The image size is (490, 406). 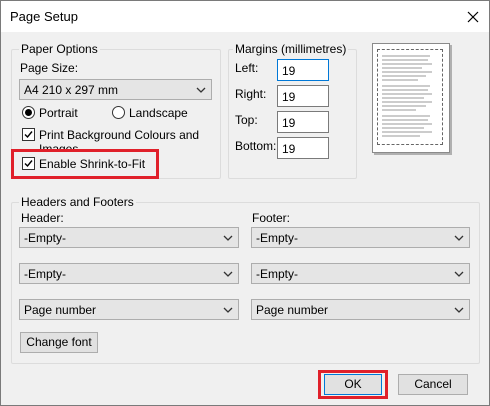 What do you see at coordinates (289, 123) in the screenshot?
I see `top-margin-value: 19` at bounding box center [289, 123].